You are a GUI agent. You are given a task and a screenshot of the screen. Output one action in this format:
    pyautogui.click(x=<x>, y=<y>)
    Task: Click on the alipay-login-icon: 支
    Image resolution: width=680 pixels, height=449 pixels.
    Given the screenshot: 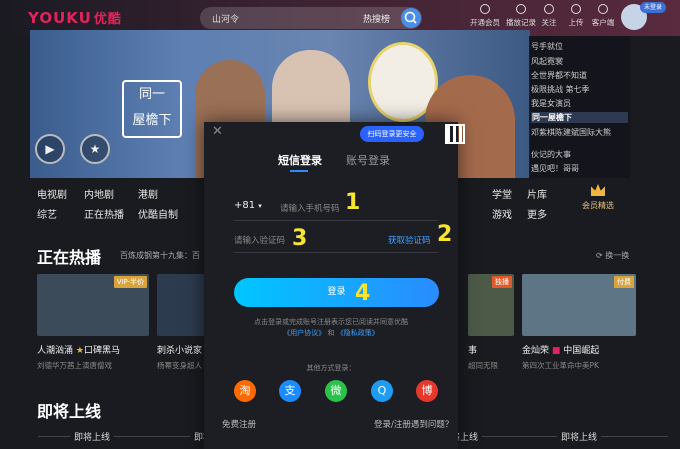 What is the action you would take?
    pyautogui.click(x=290, y=391)
    